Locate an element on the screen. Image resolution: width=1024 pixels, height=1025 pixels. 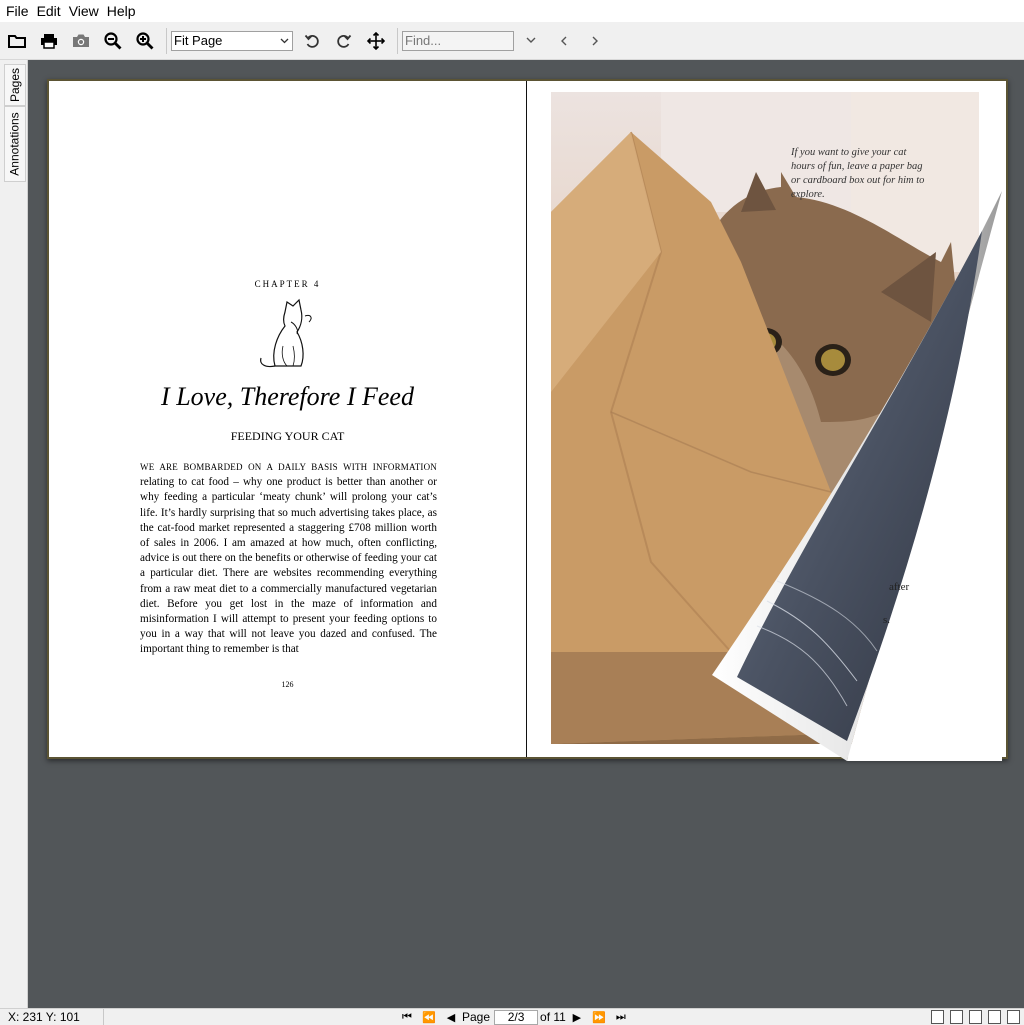
rotate-right-button is located at coordinates (344, 41).